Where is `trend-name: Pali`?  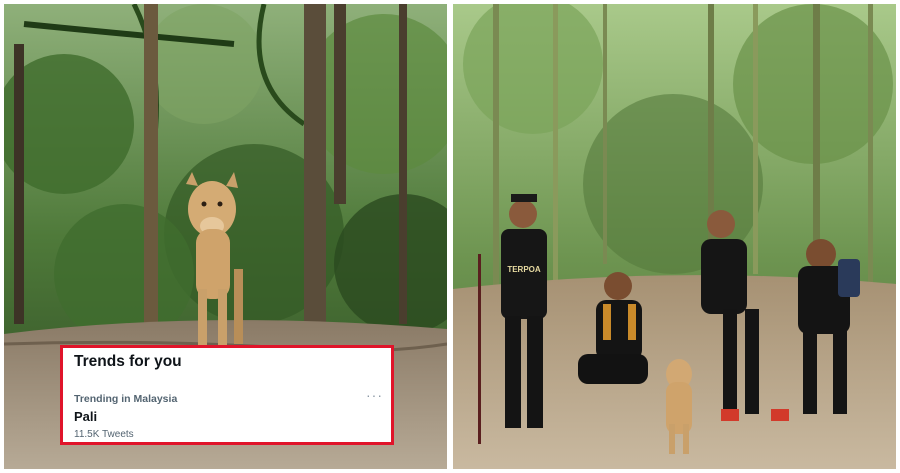
trend-name: Pali is located at coordinates (85, 416).